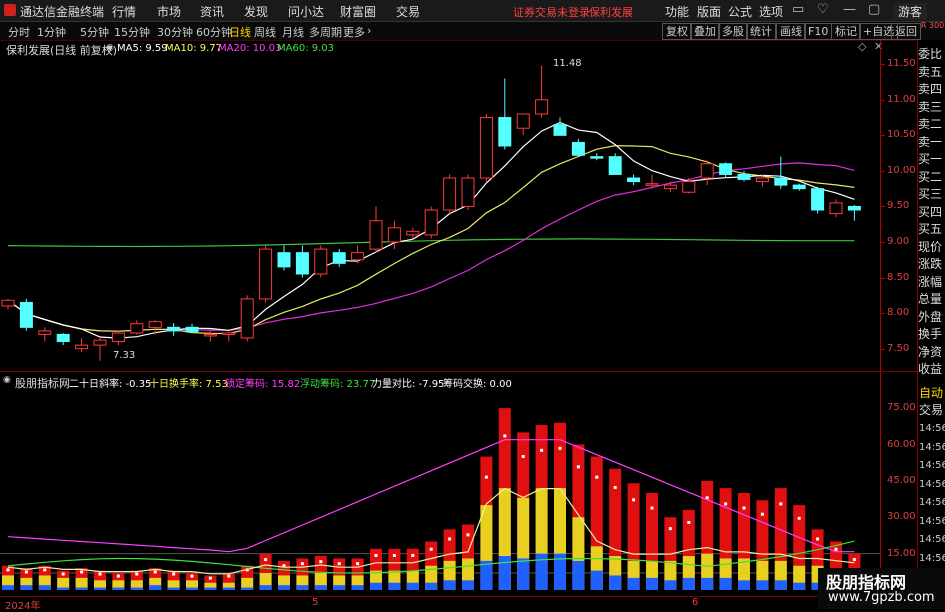 This screenshot has width=945, height=612. Describe the element at coordinates (931, 409) in the screenshot. I see `trade-label: 交易` at that location.